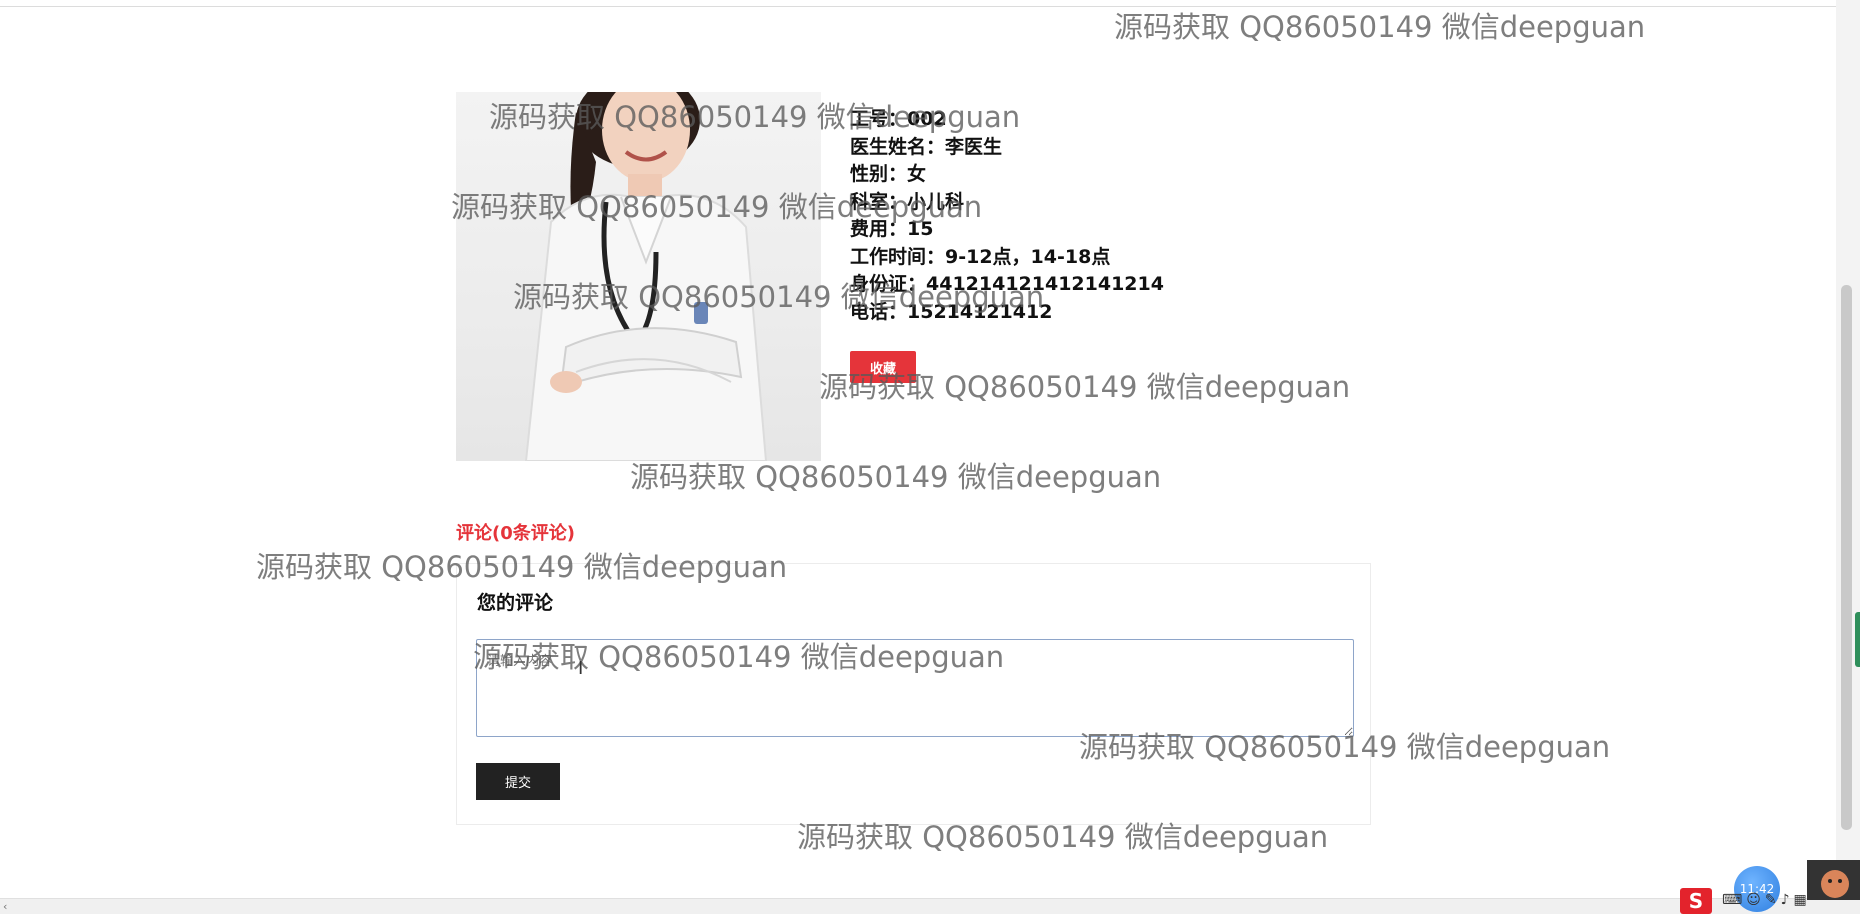 Image resolution: width=1860 pixels, height=915 pixels. I want to click on mic-icon: ♪, so click(1787, 900).